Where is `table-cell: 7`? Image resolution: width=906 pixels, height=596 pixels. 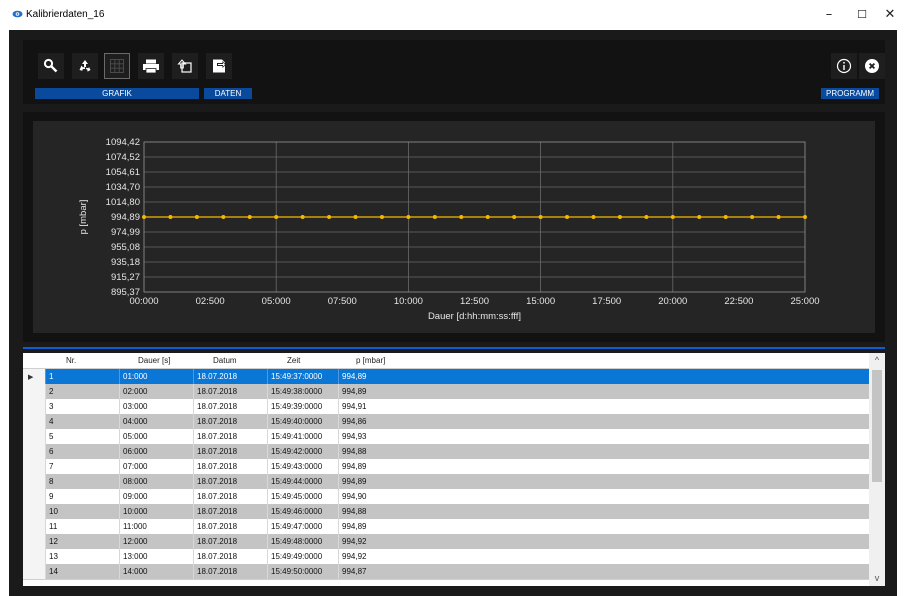
table-cell: 7 is located at coordinates (82, 466).